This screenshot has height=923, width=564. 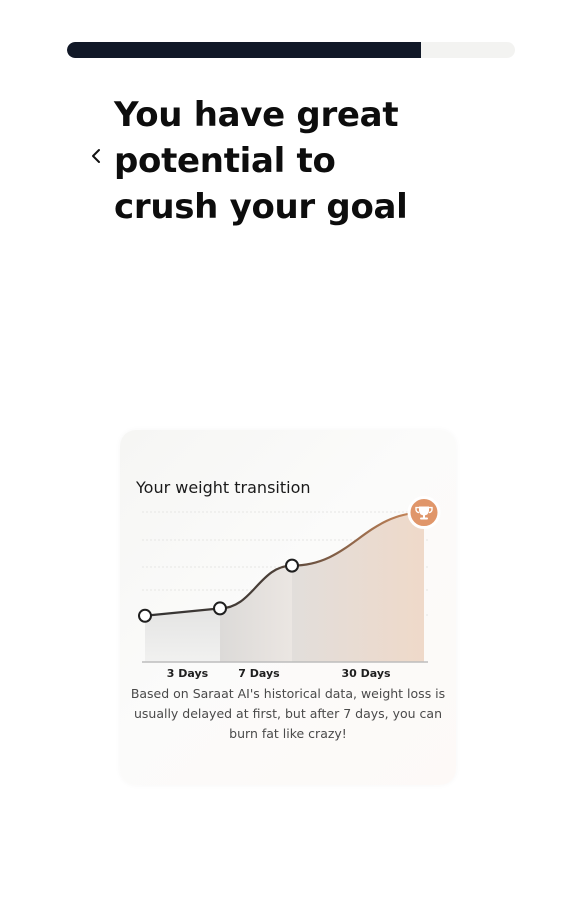 What do you see at coordinates (424, 513) in the screenshot?
I see `goal-badge` at bounding box center [424, 513].